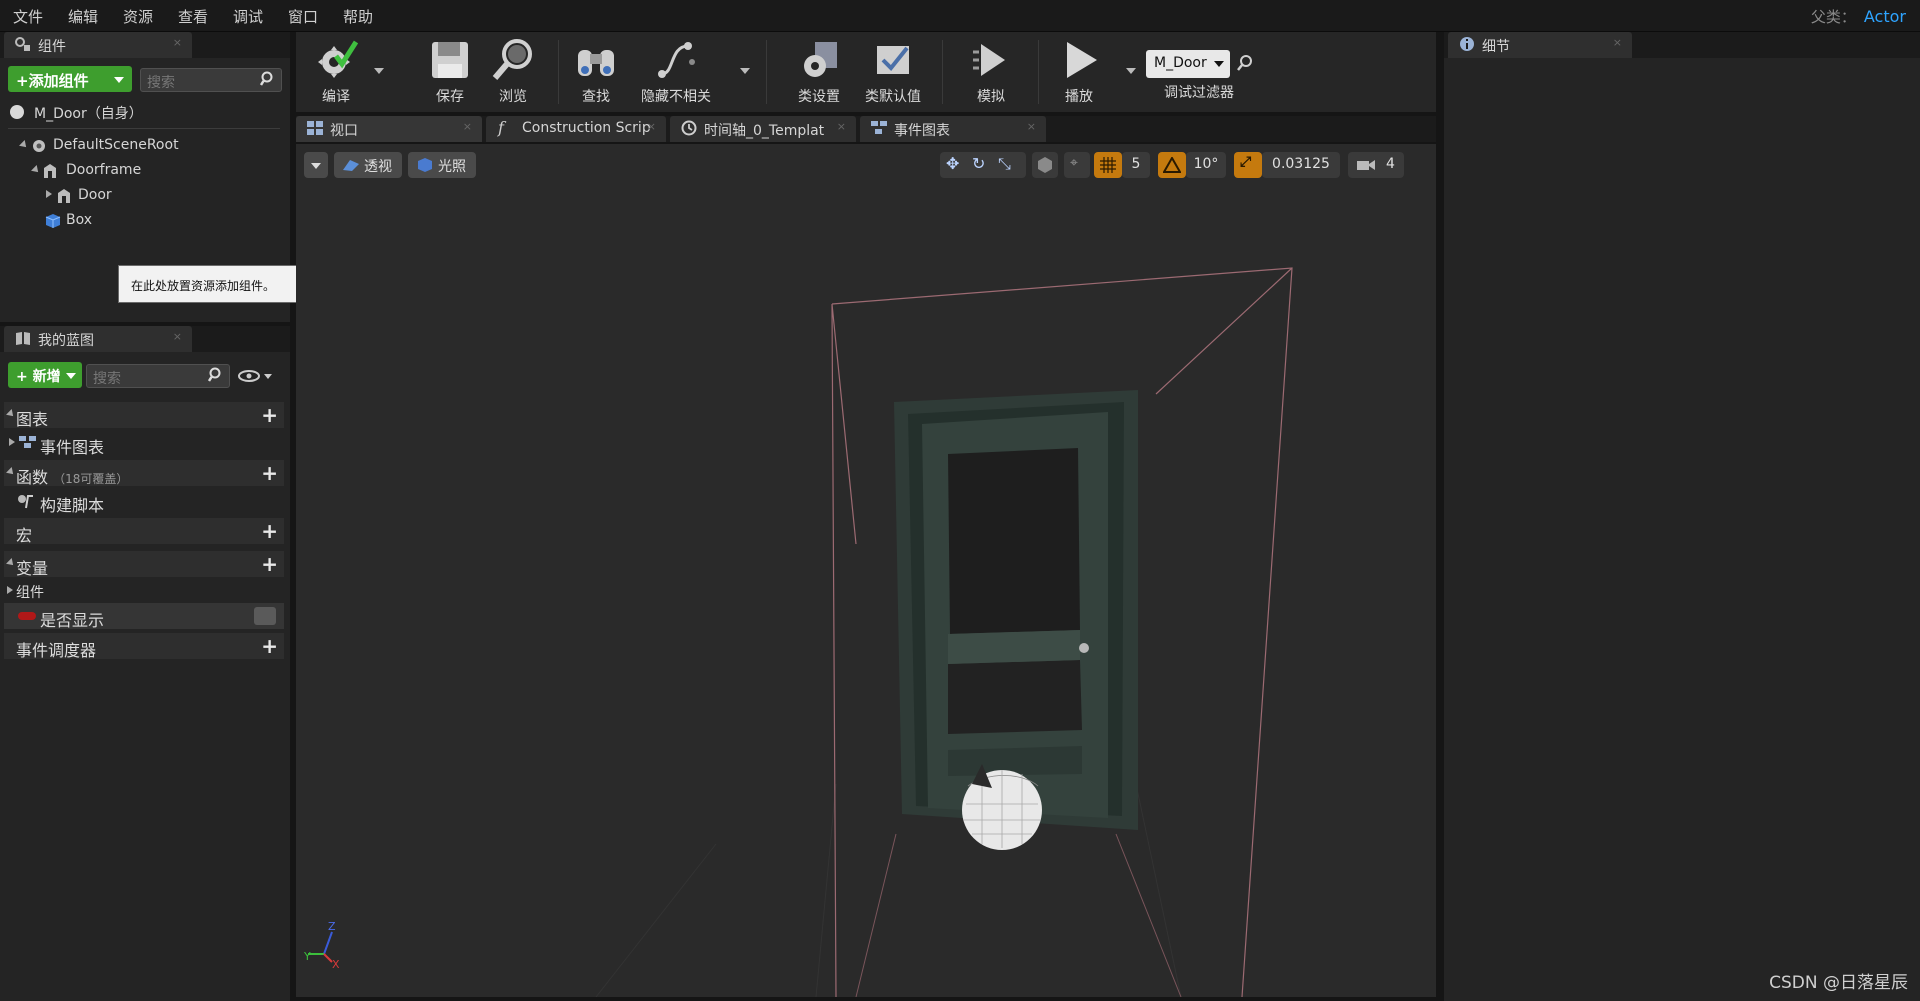 The width and height of the screenshot is (1920, 1001). What do you see at coordinates (72, 447) in the screenshot?
I see `event-graph-label: 事件图表` at bounding box center [72, 447].